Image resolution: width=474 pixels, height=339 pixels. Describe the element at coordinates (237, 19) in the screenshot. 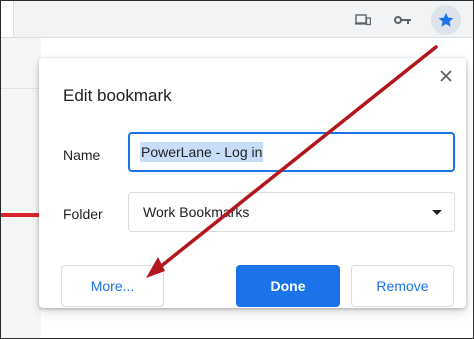

I see `browser-toolbar` at that location.